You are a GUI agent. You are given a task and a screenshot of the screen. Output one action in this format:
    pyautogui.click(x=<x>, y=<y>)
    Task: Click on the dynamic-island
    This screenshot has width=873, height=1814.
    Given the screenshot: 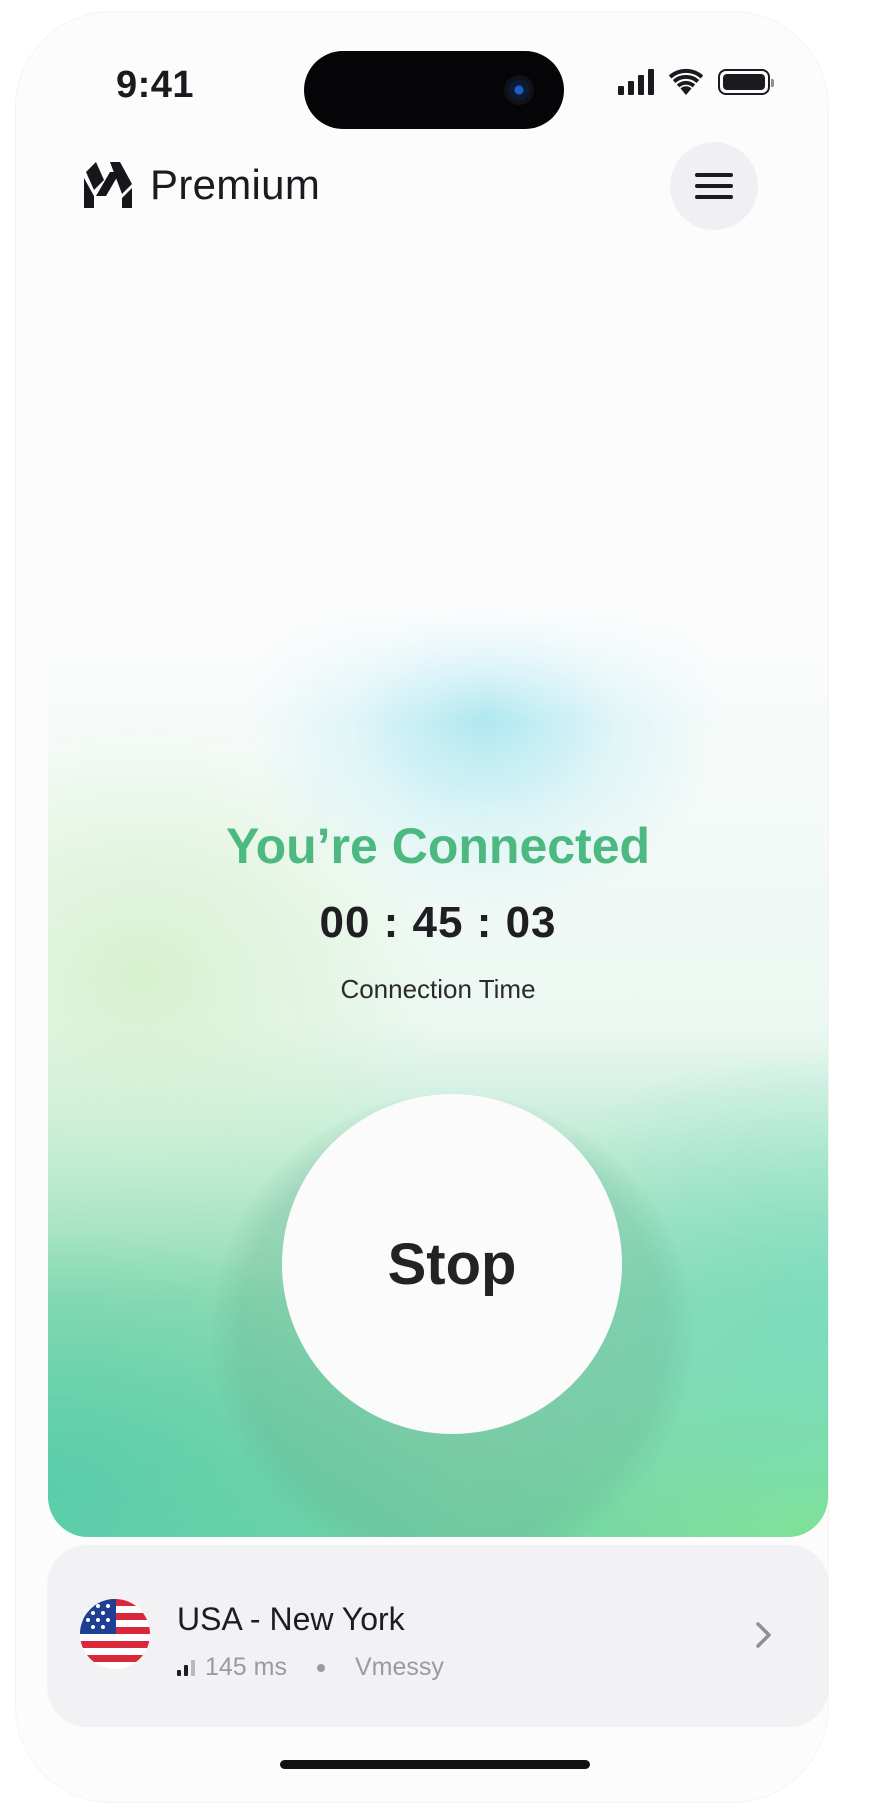 What is the action you would take?
    pyautogui.click(x=434, y=90)
    